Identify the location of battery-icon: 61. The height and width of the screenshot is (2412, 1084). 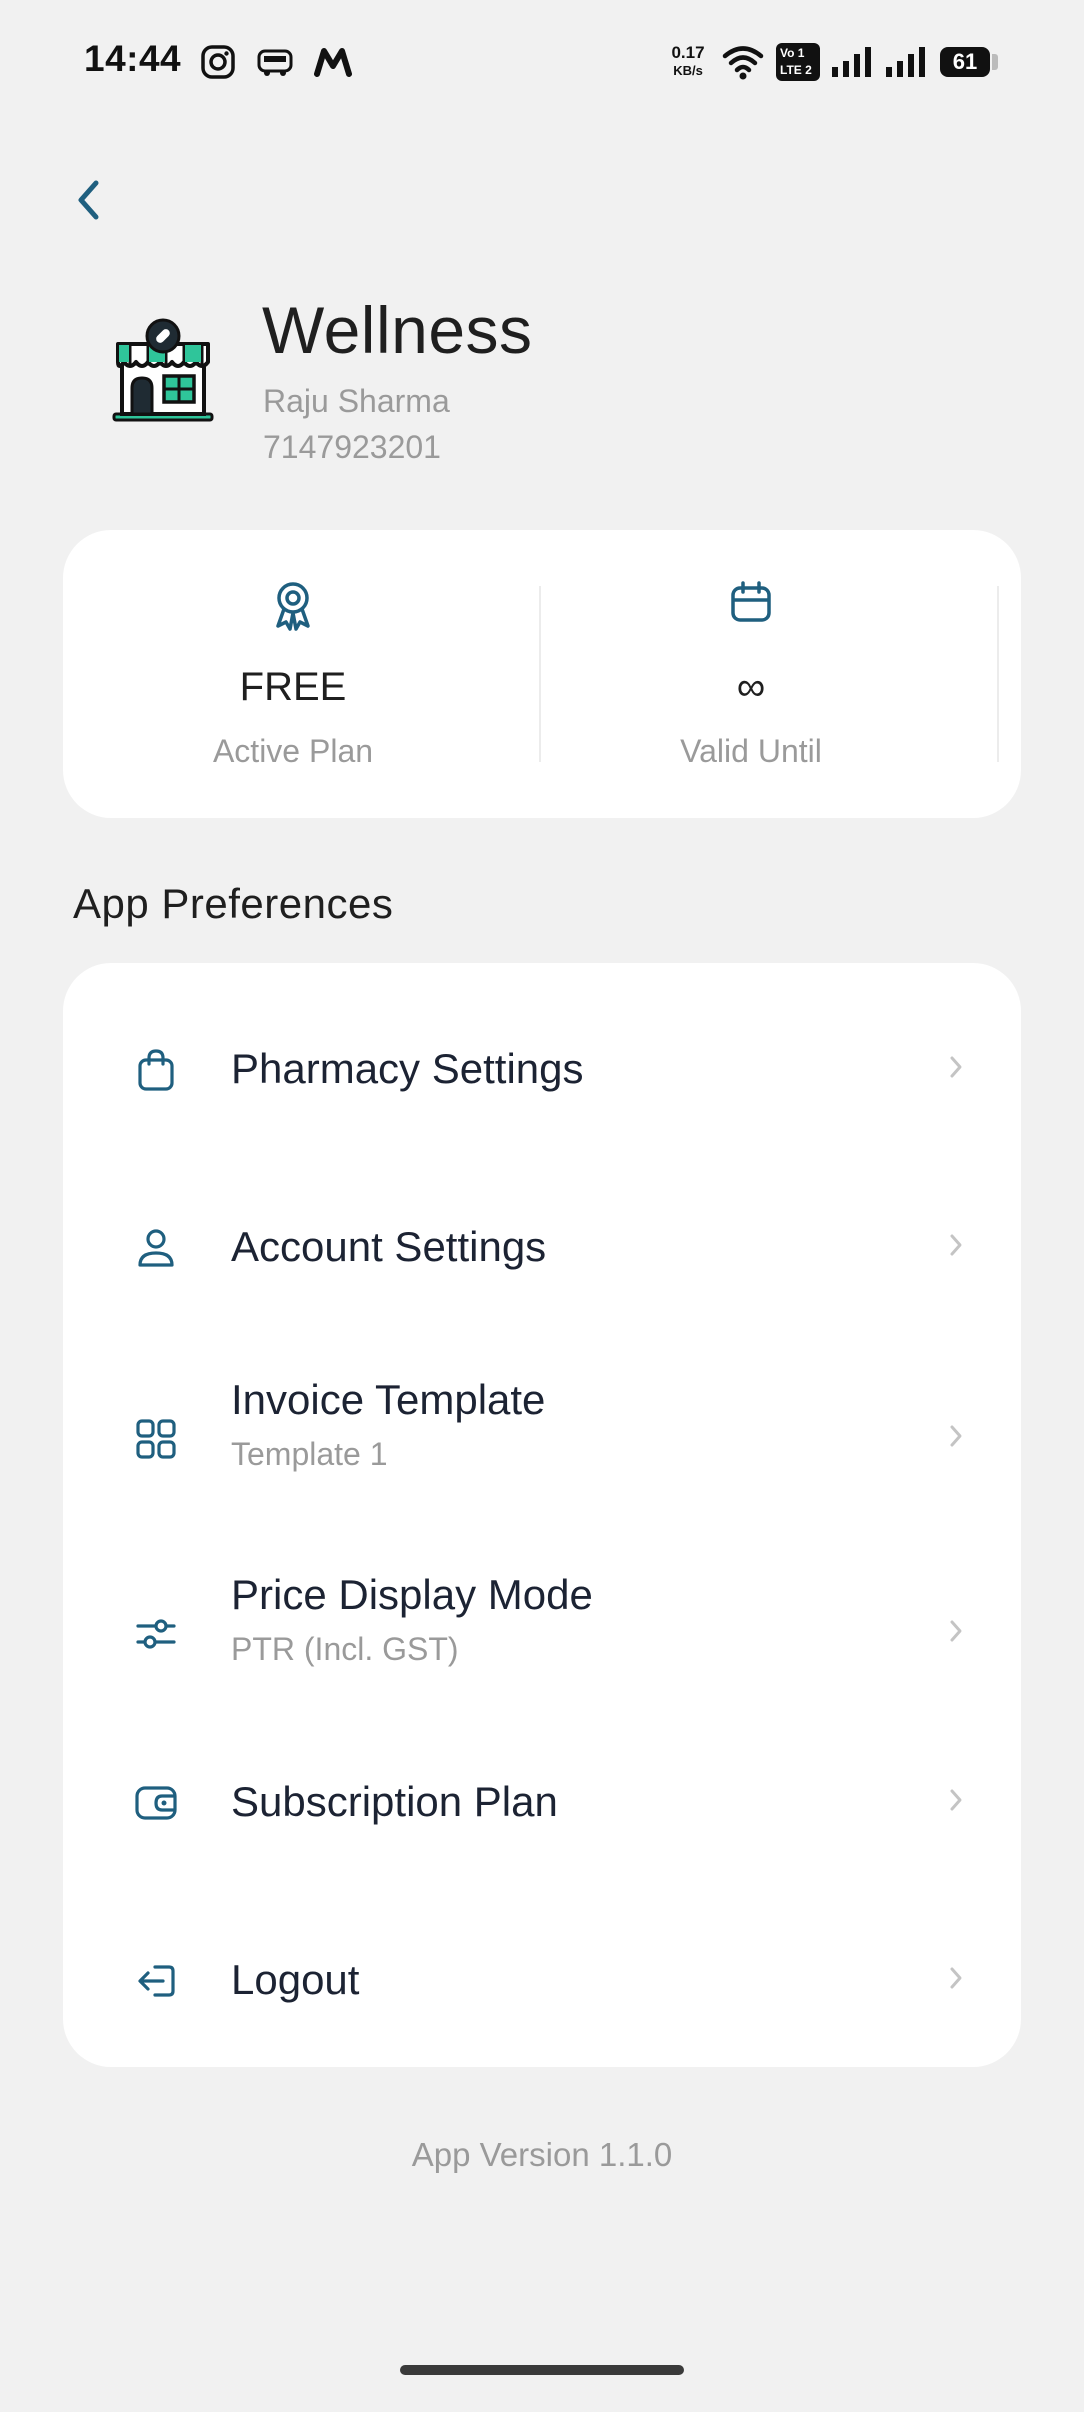
(969, 62).